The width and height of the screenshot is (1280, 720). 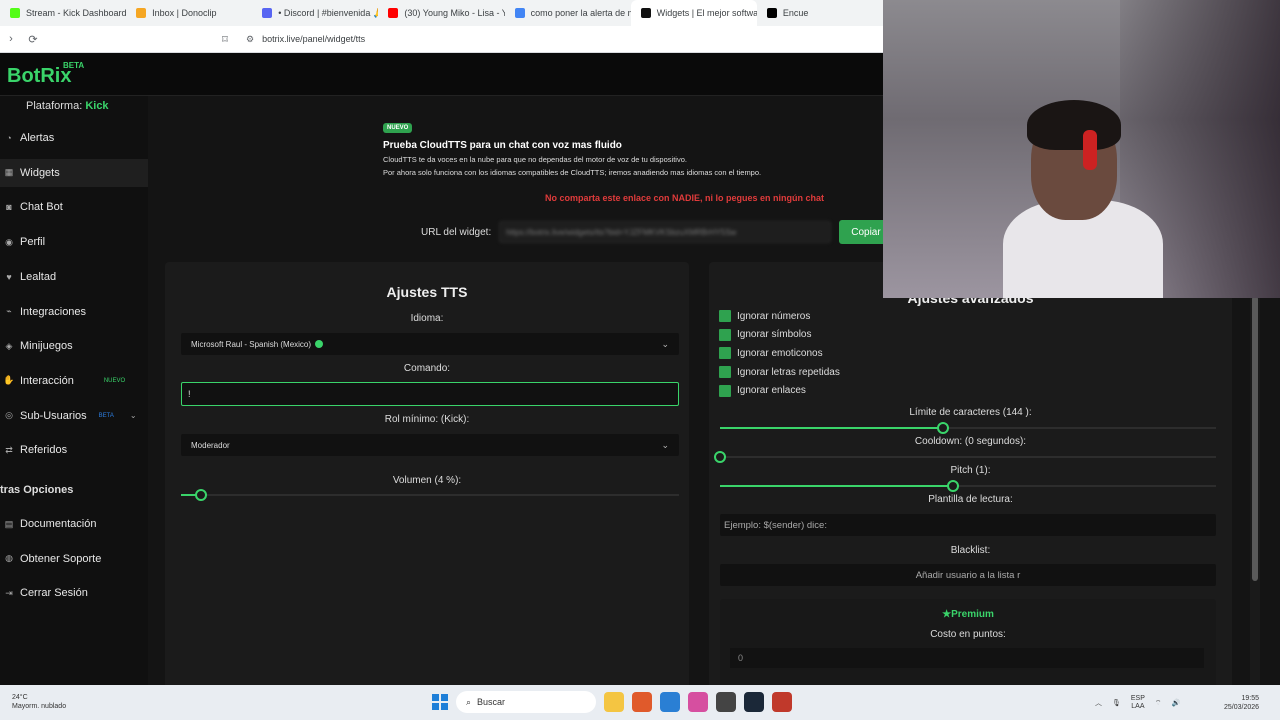 What do you see at coordinates (1098, 703) in the screenshot?
I see `chevron-up-icon: ︿` at bounding box center [1098, 703].